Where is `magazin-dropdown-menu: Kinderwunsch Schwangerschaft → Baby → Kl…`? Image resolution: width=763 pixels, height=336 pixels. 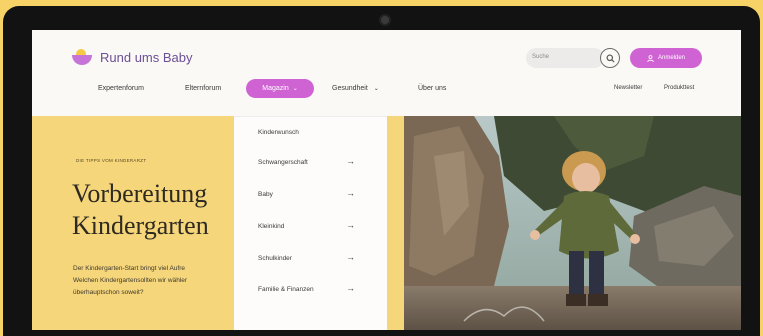 magazin-dropdown-menu: Kinderwunsch Schwangerschaft → Baby → Kl… is located at coordinates (310, 223).